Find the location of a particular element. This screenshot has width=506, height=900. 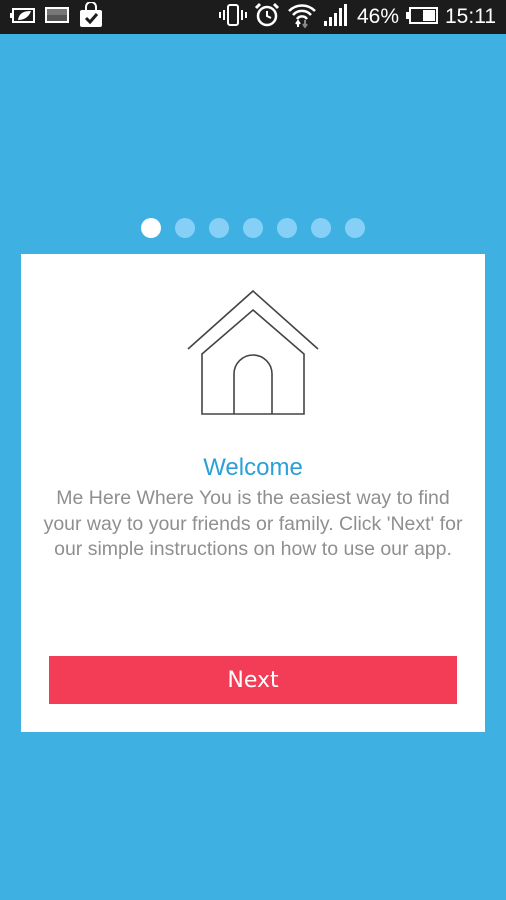

signal-icon is located at coordinates (336, 17).